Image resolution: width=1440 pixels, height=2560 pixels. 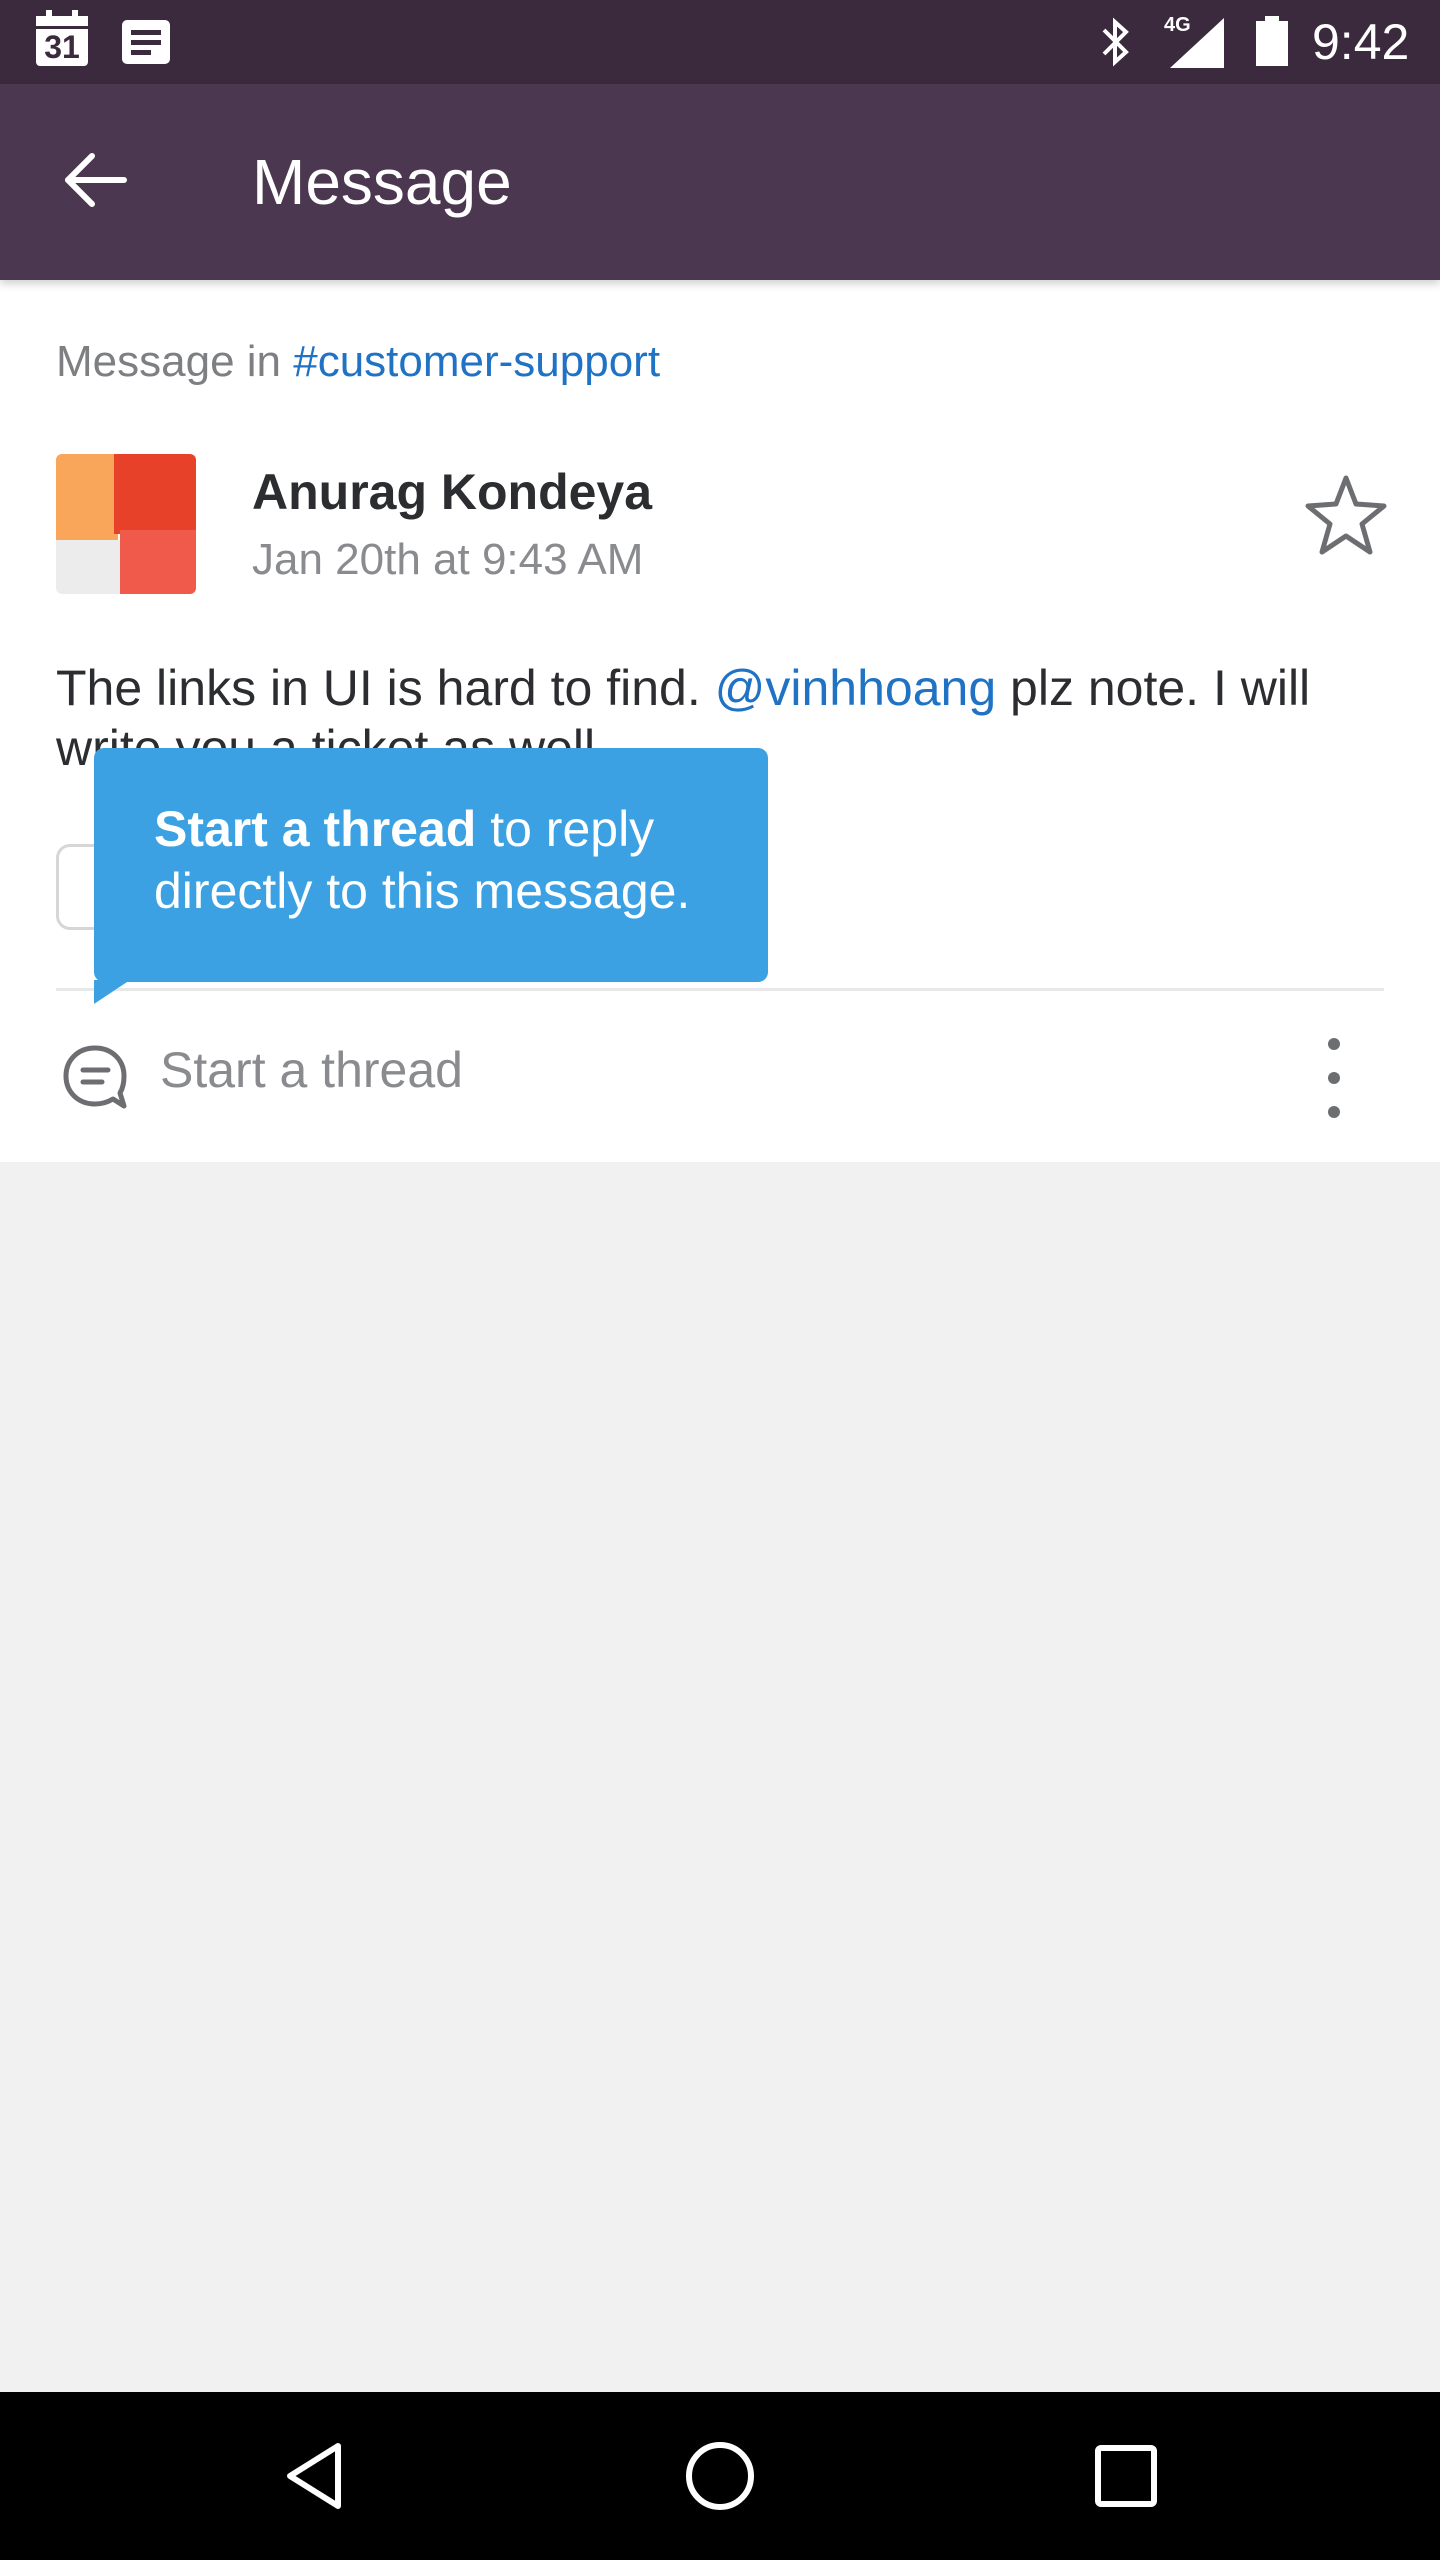 I want to click on star-button, so click(x=1346, y=516).